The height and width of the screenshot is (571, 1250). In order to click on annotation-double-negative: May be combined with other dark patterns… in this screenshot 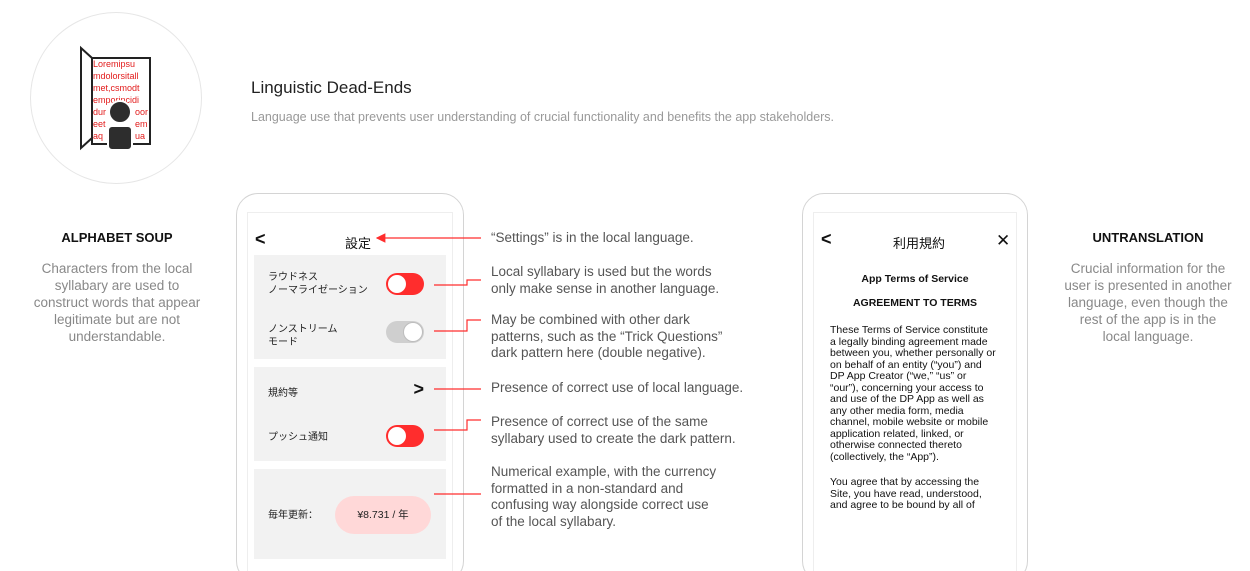, I will do `click(607, 336)`.